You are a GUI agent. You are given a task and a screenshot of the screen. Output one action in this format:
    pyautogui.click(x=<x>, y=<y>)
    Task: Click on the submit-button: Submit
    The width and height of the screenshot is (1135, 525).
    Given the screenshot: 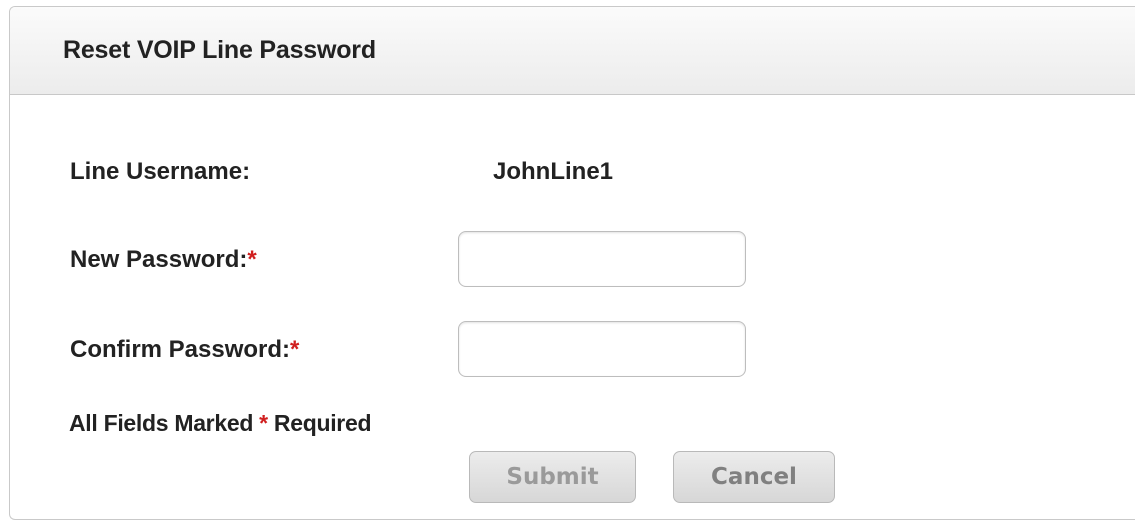 What is the action you would take?
    pyautogui.click(x=552, y=477)
    